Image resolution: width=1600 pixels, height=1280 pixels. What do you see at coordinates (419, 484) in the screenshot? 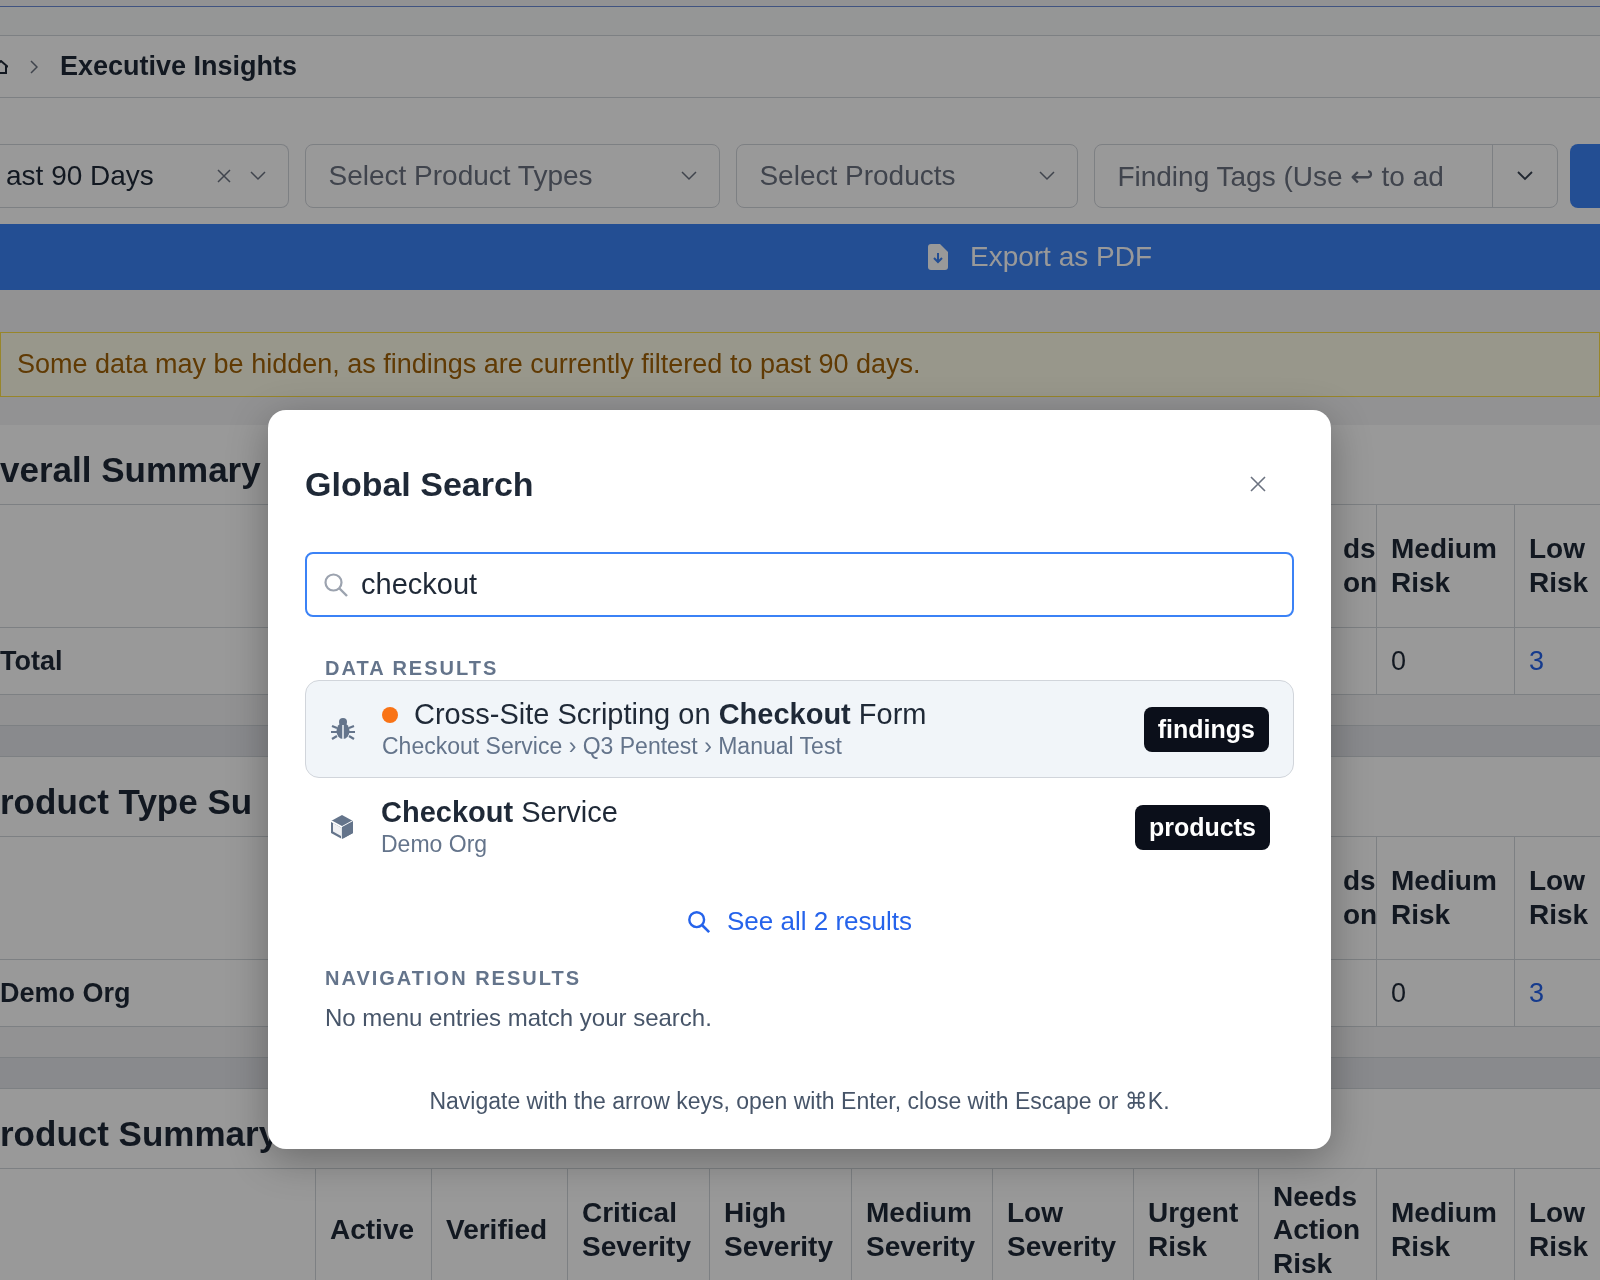
I see `dialog-title: Global Search` at bounding box center [419, 484].